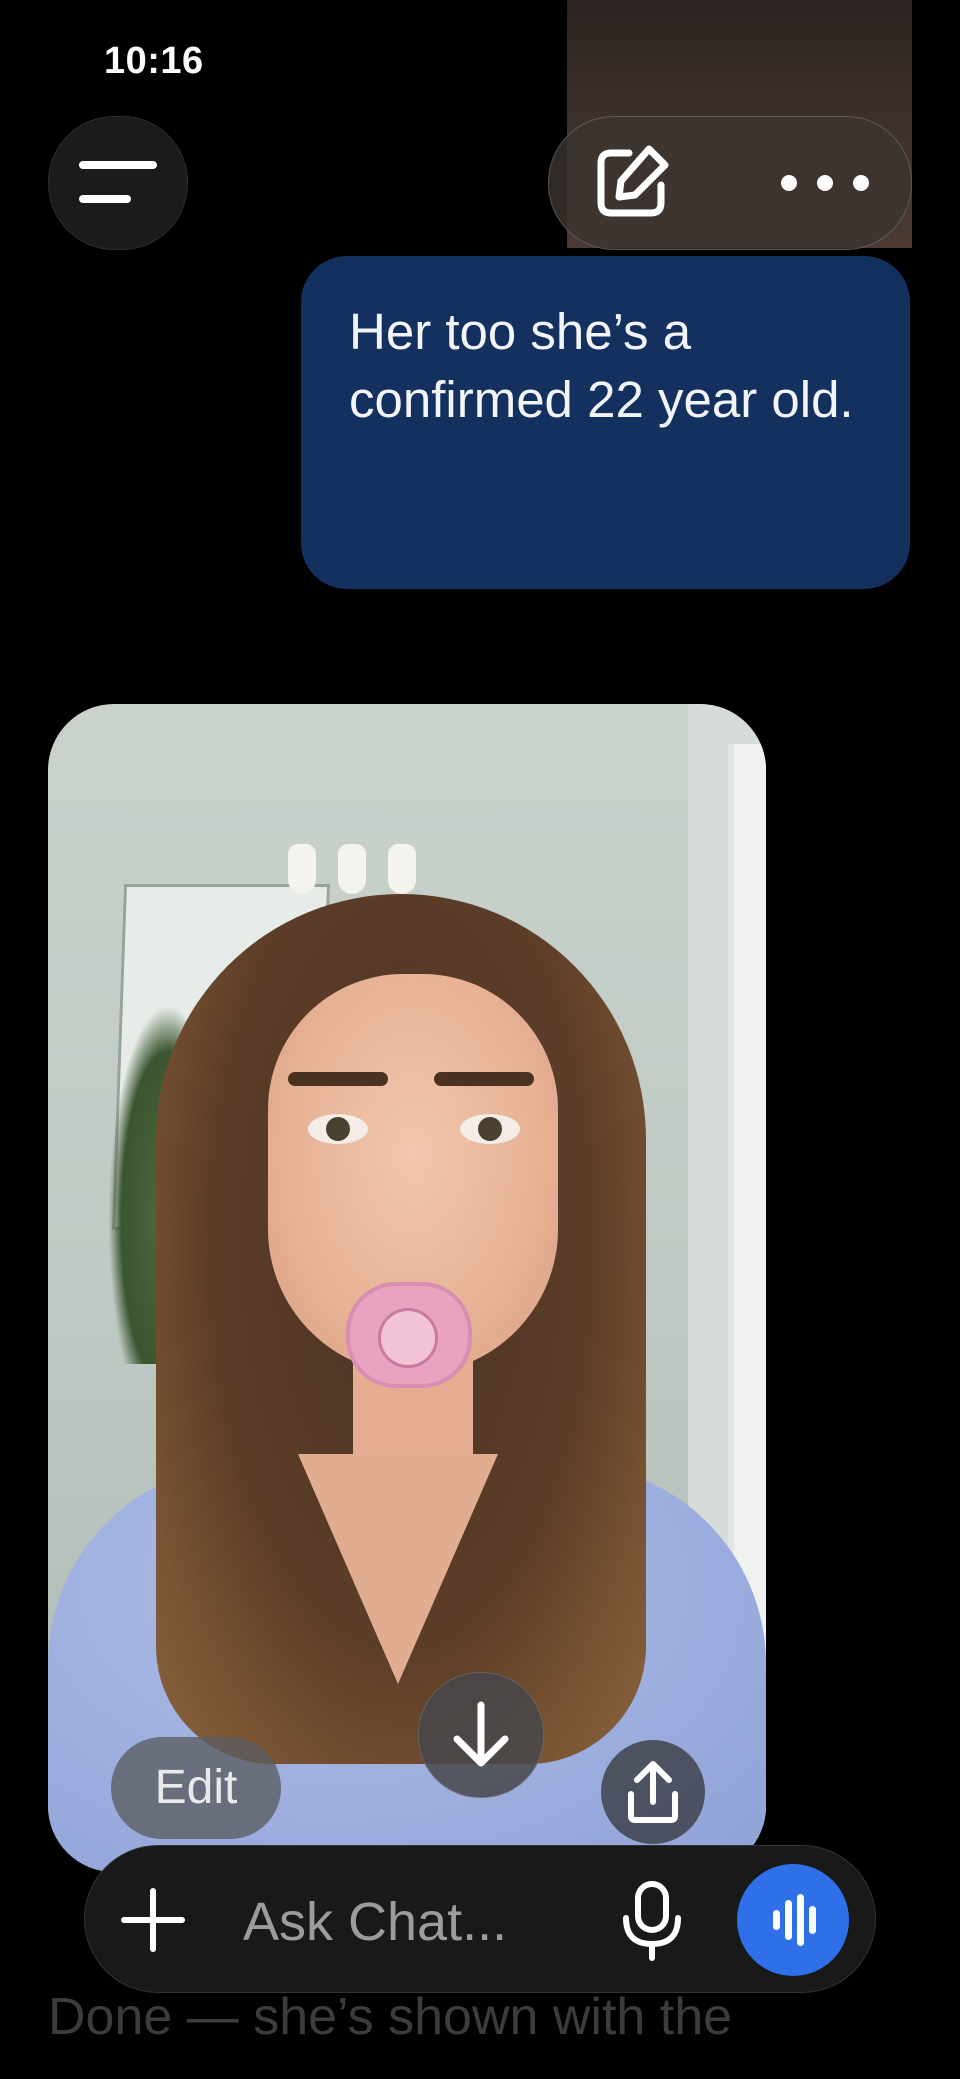 The image size is (960, 2079). I want to click on share-button, so click(653, 1792).